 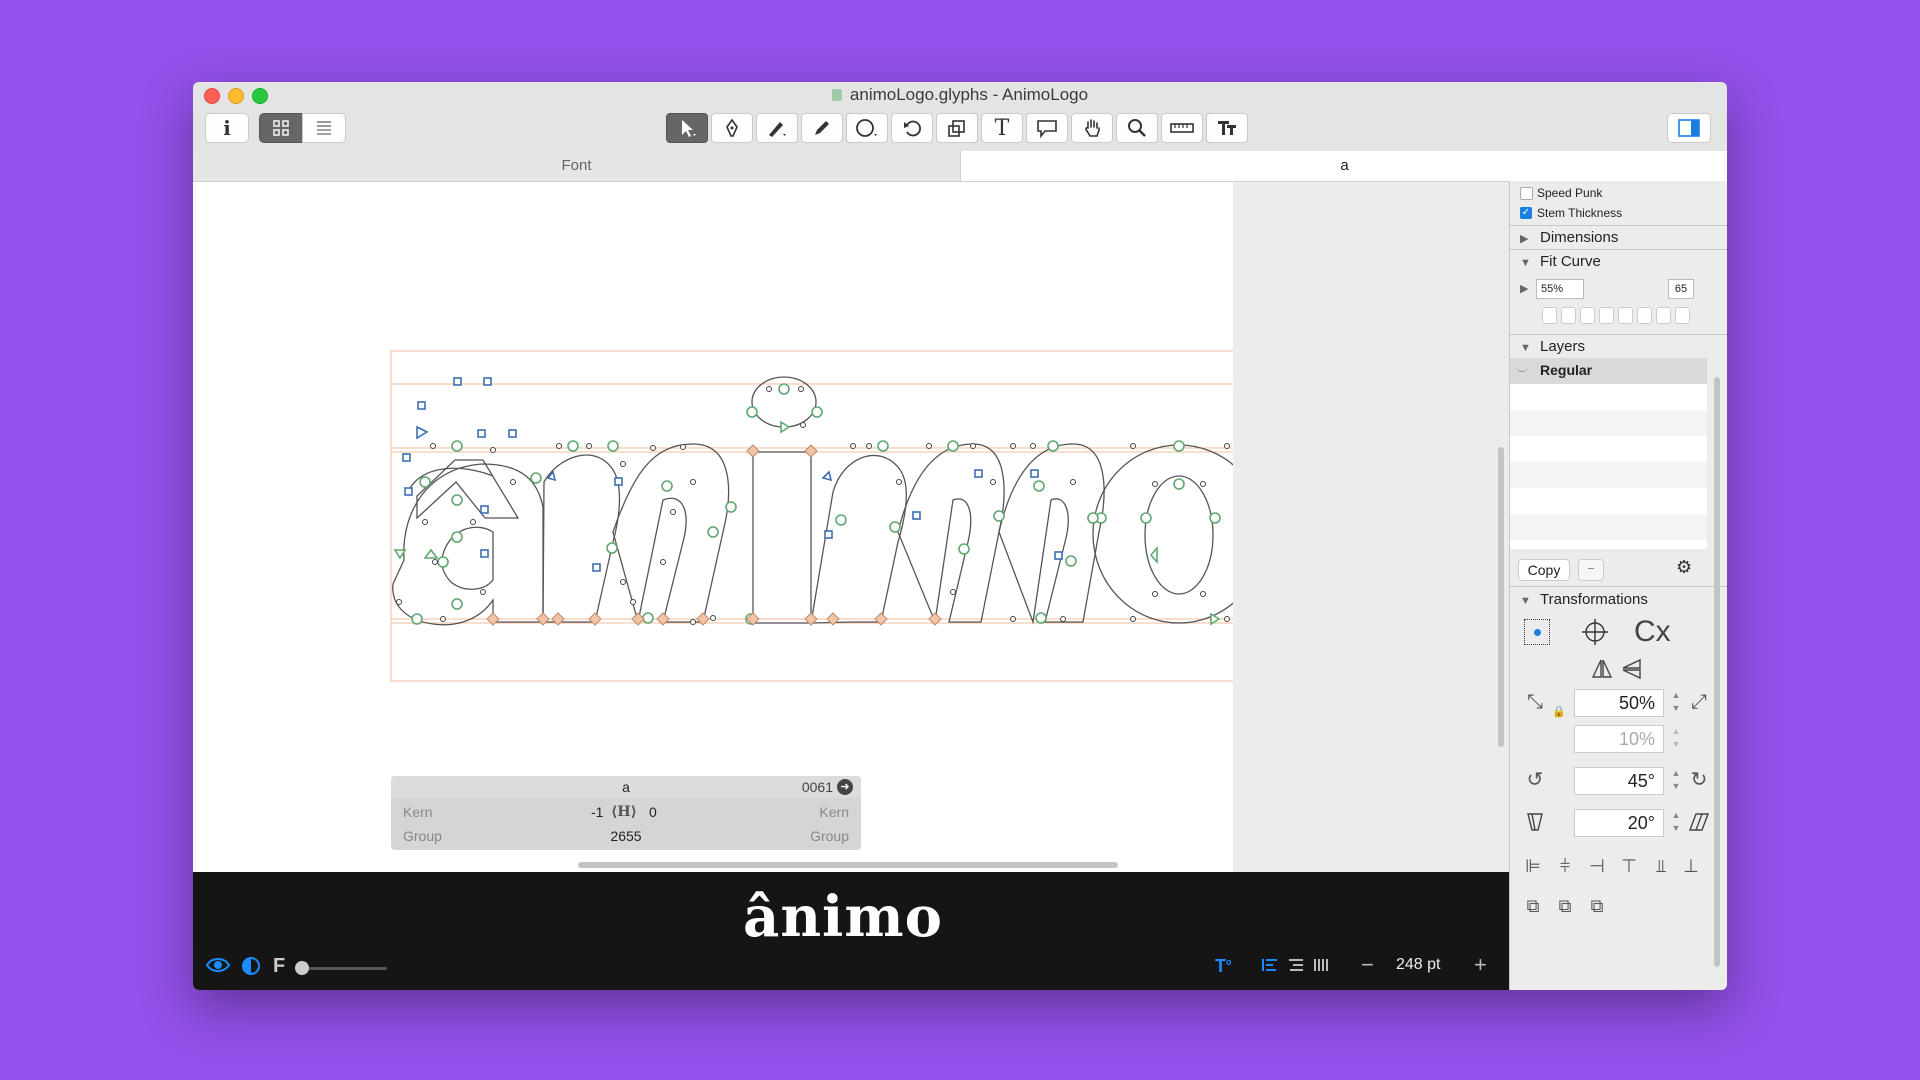 I want to click on grid-view-button, so click(x=281, y=128).